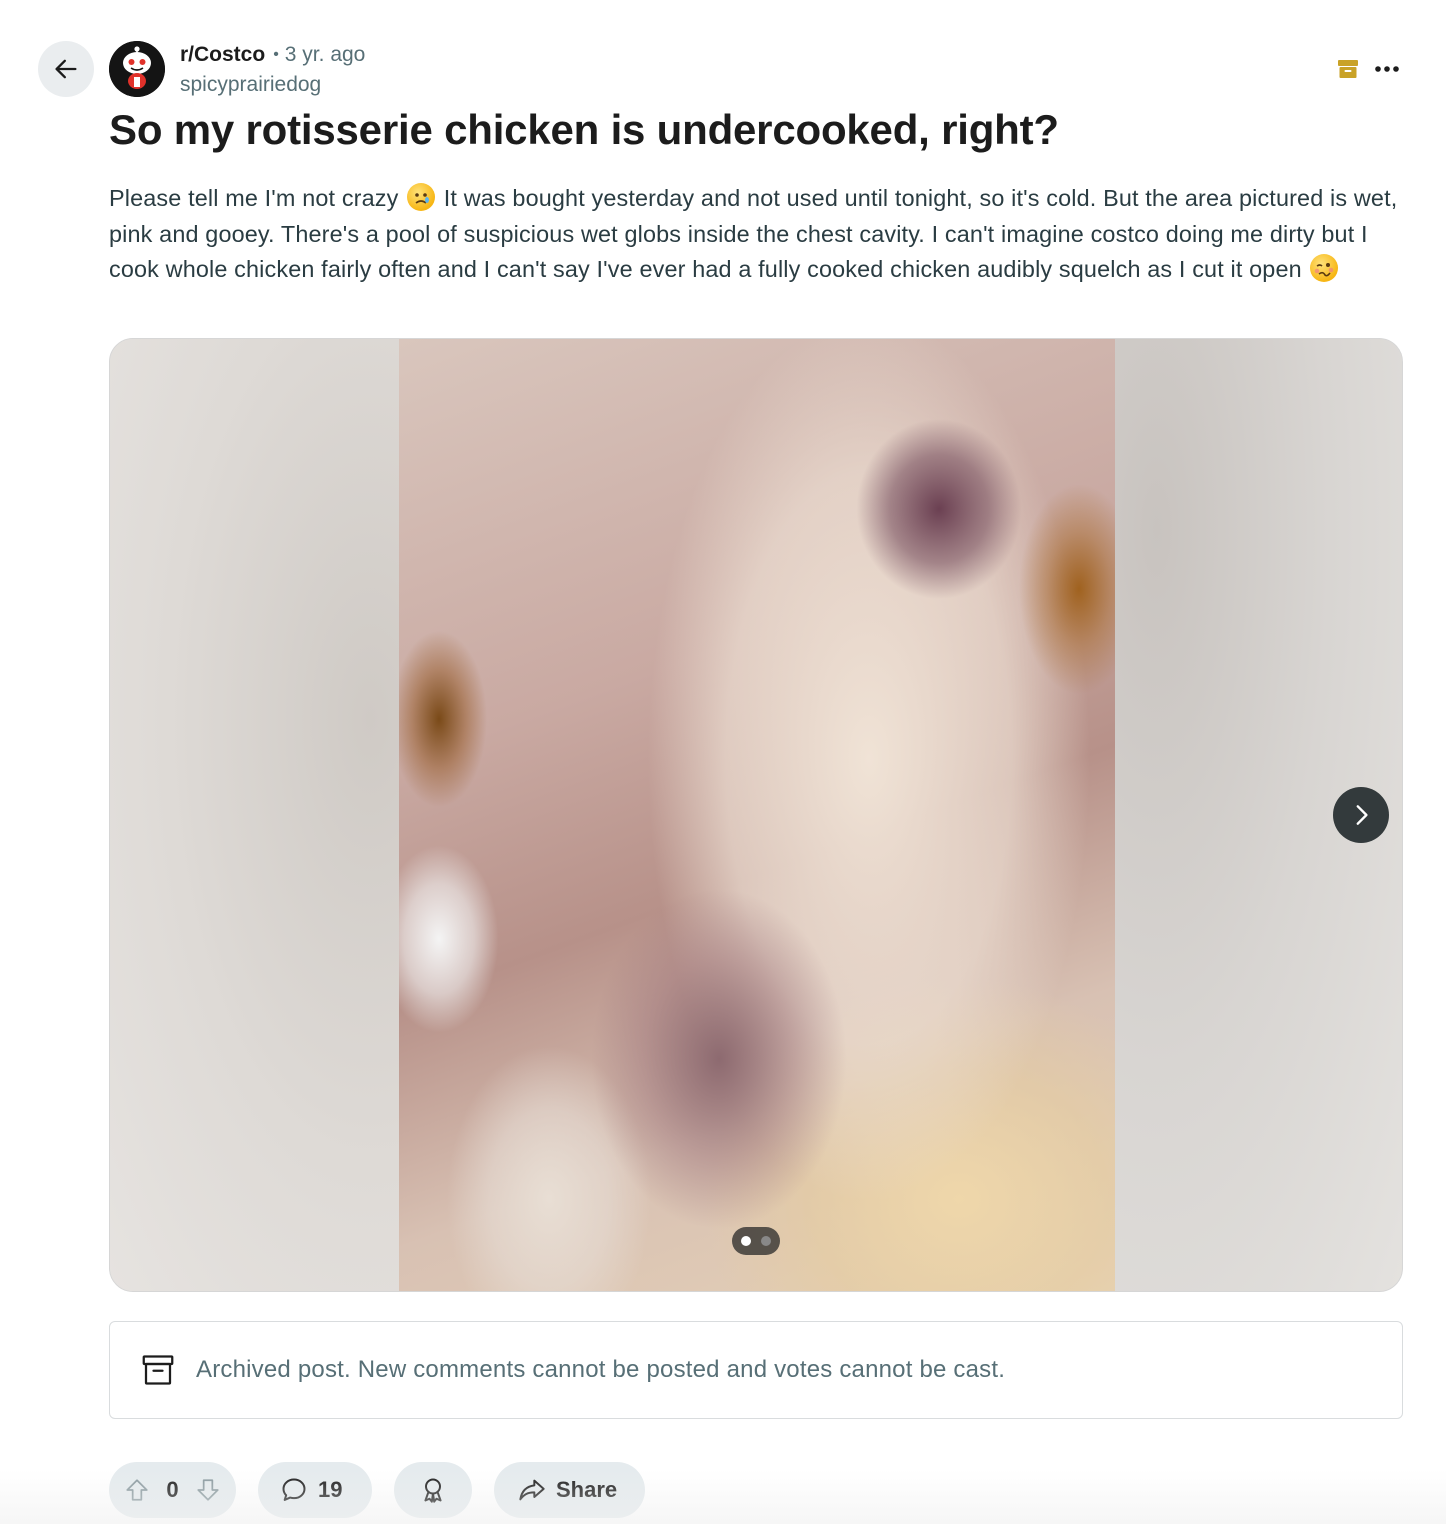 This screenshot has height=1524, width=1446. What do you see at coordinates (272, 85) in the screenshot?
I see `author-link: spicyprairiedog` at bounding box center [272, 85].